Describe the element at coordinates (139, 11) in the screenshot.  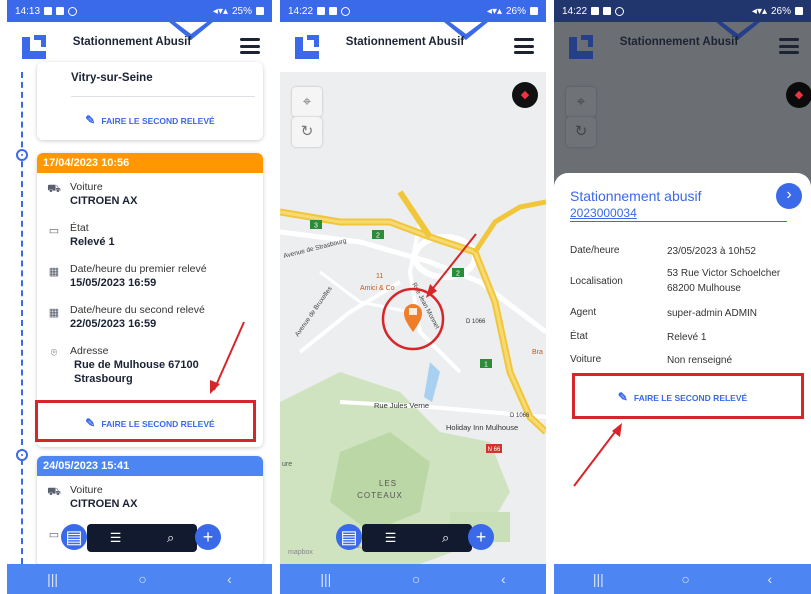
I see `status-bar: 14:13 ◂▾▴ 25%` at that location.